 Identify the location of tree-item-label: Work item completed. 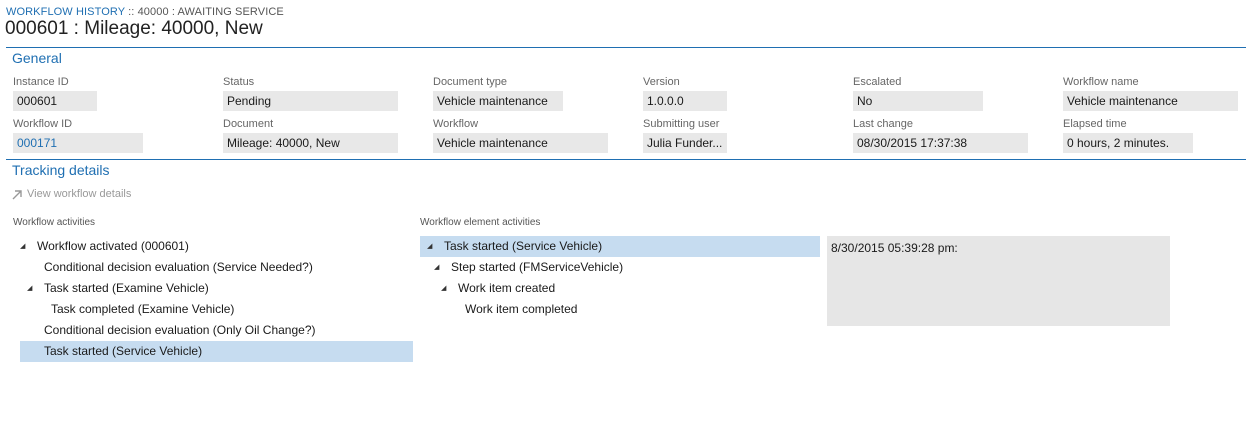
(521, 309).